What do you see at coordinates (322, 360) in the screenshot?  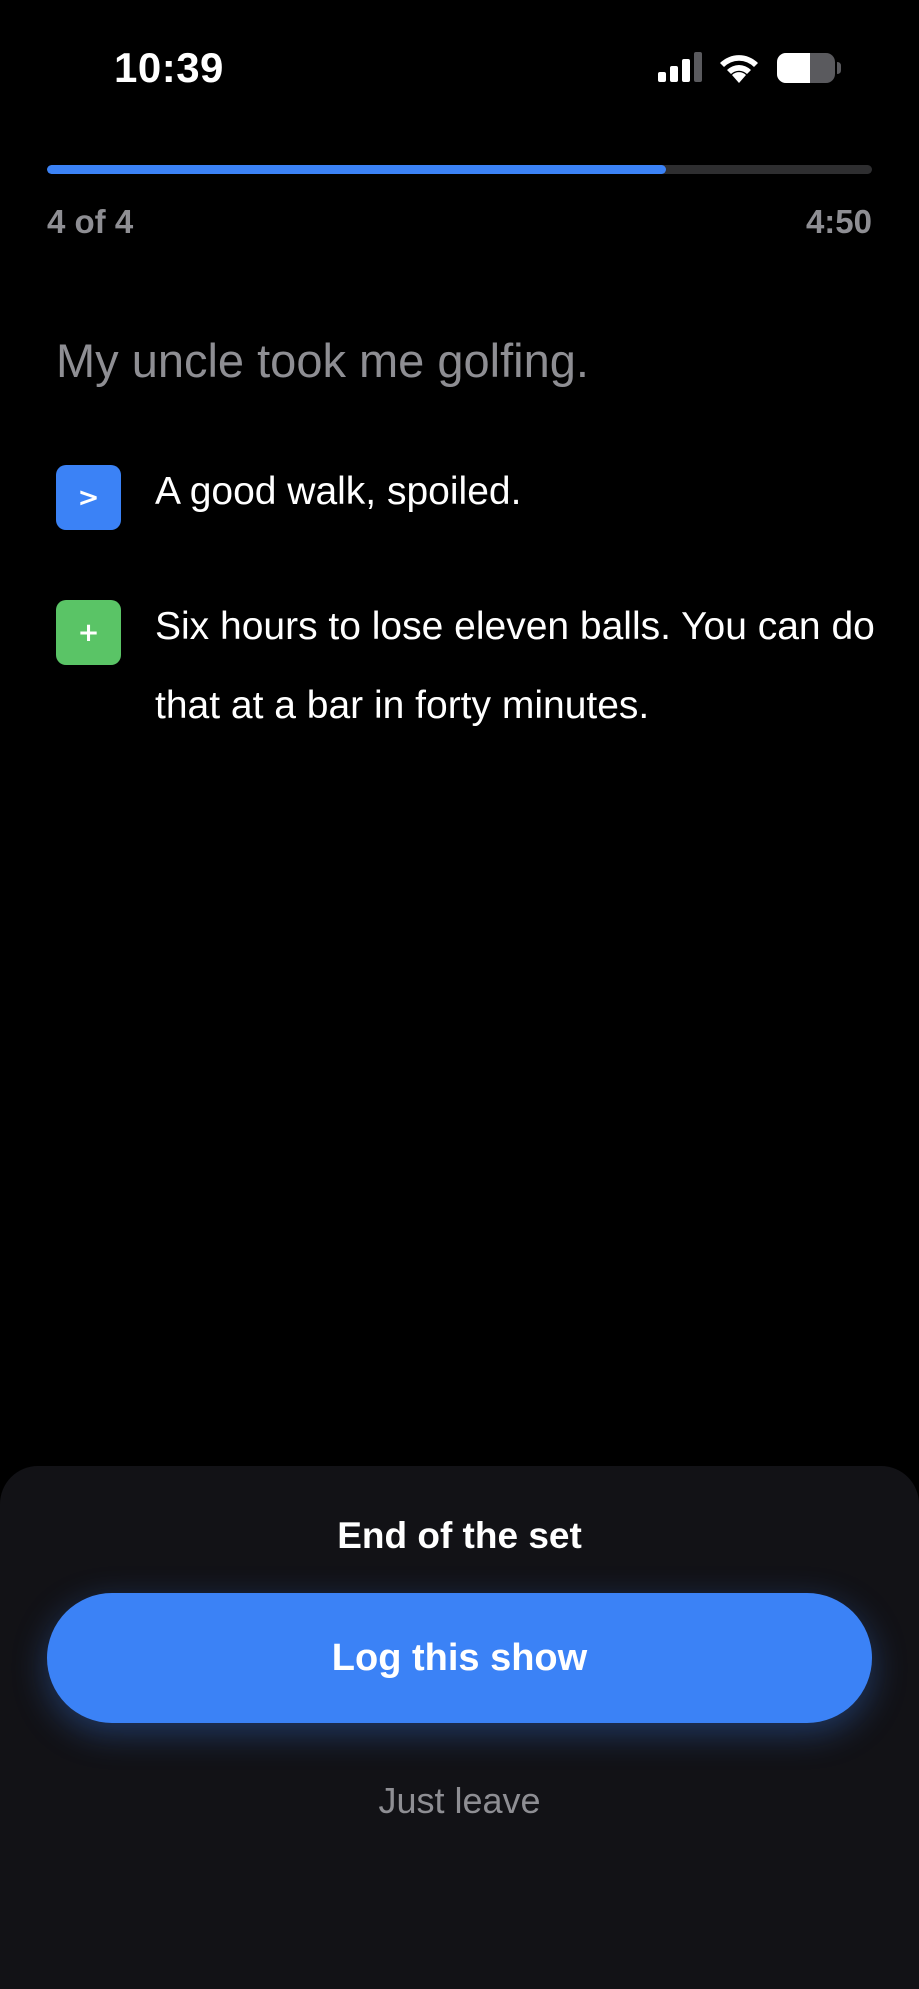 I see `joke-setup: My uncle took me golfing.` at bounding box center [322, 360].